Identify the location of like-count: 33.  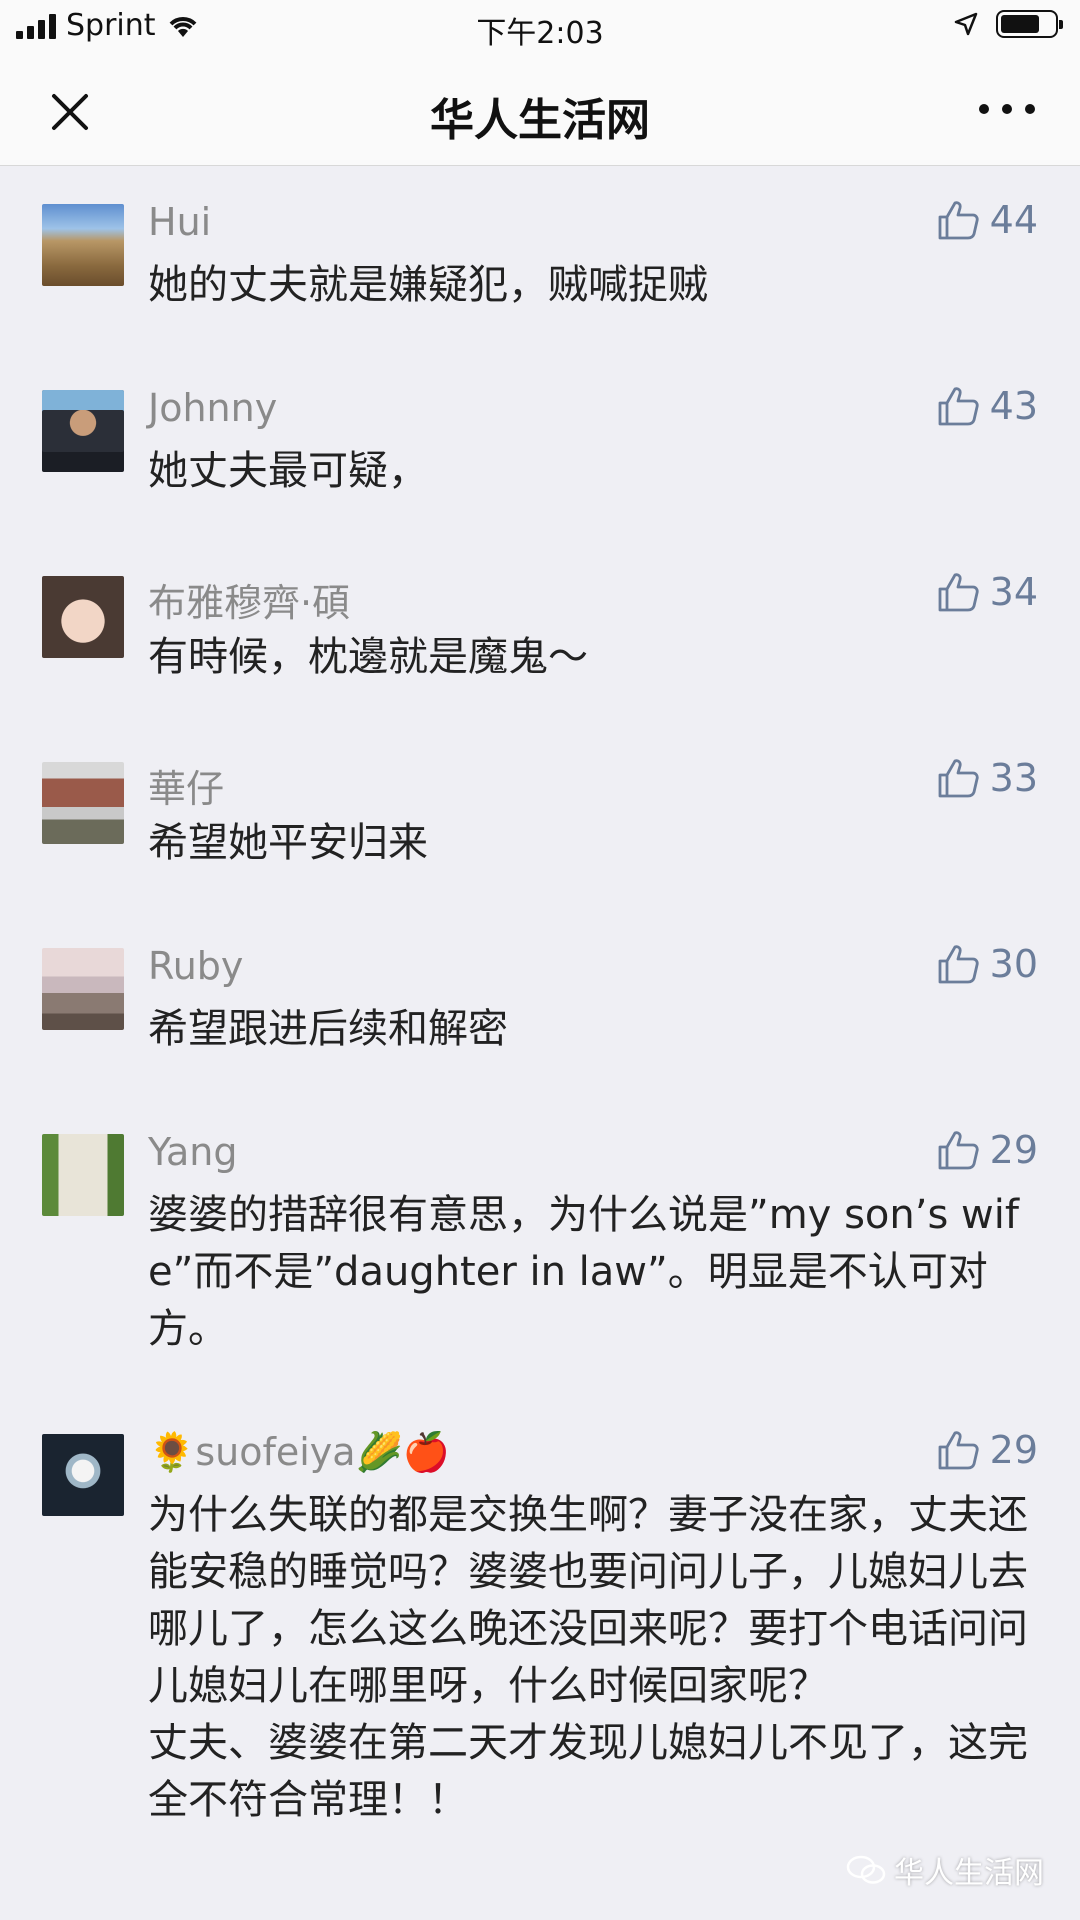
(1013, 778).